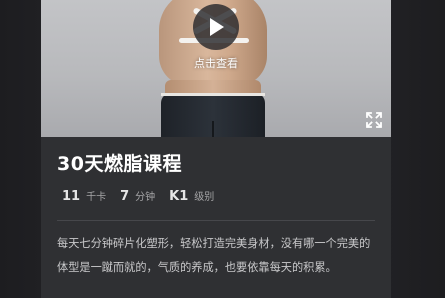  I want to click on stat-duration: 7 分钟, so click(137, 196).